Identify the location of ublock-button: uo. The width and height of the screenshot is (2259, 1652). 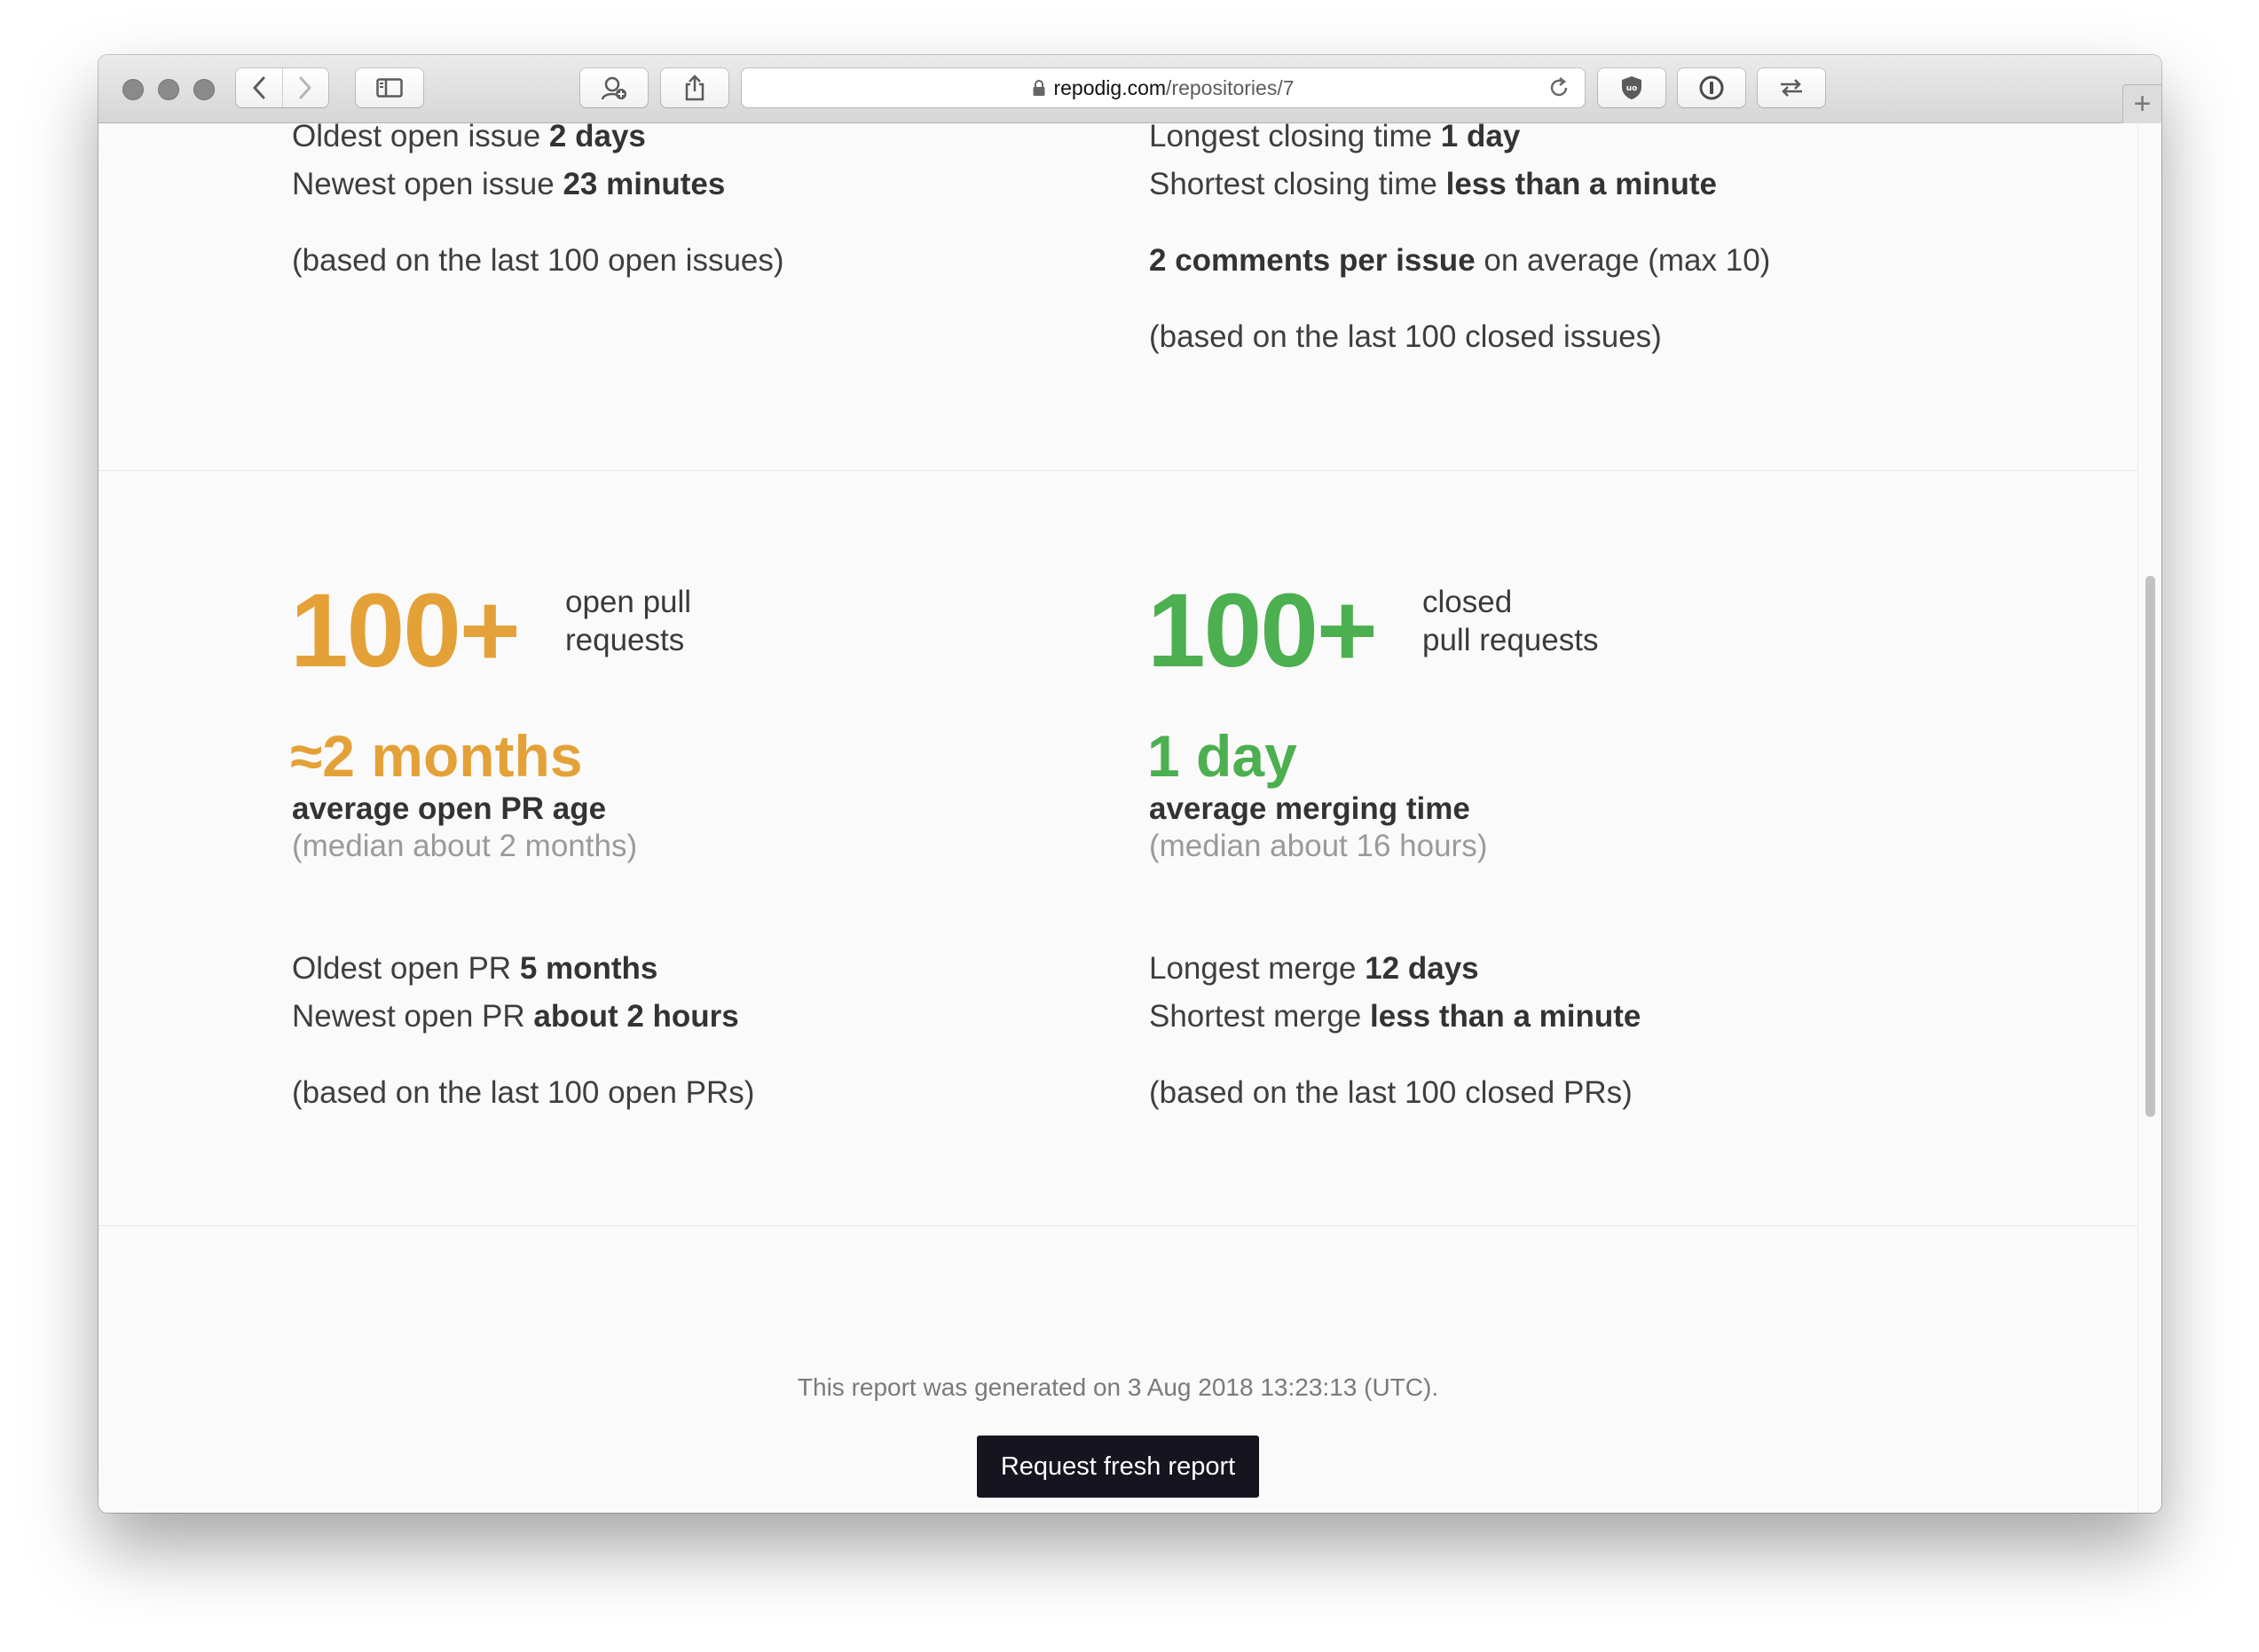
(1631, 87).